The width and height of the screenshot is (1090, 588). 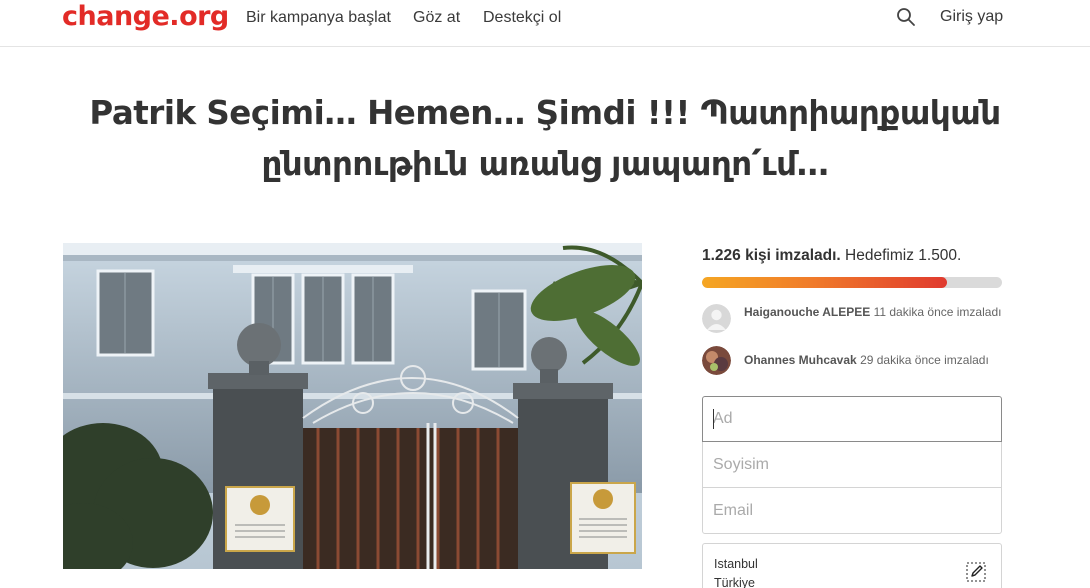 I want to click on signer-time: 29 dakika önce imzaladı, so click(x=924, y=360).